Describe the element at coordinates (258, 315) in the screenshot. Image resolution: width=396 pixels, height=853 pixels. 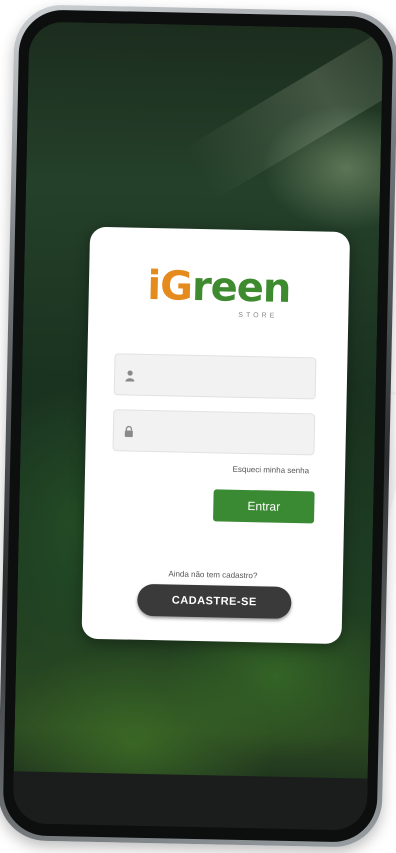
I see `logo-subtitle: STORE` at that location.